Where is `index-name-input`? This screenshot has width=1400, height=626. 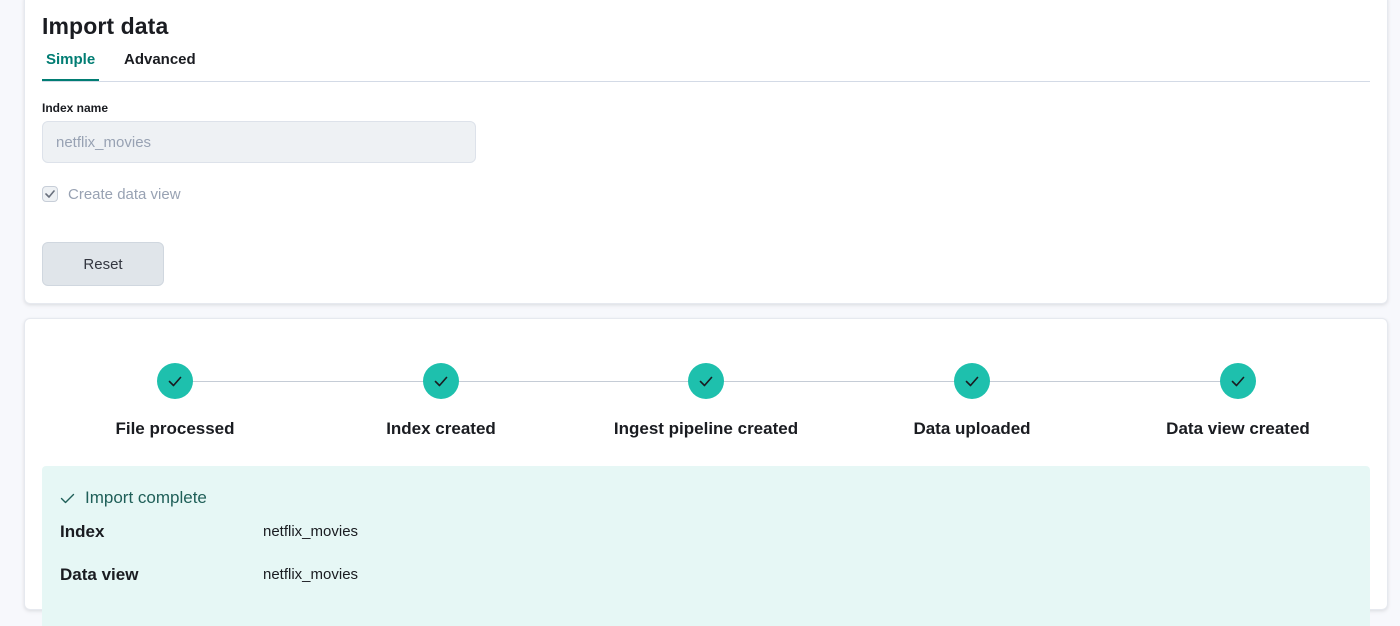 index-name-input is located at coordinates (259, 142).